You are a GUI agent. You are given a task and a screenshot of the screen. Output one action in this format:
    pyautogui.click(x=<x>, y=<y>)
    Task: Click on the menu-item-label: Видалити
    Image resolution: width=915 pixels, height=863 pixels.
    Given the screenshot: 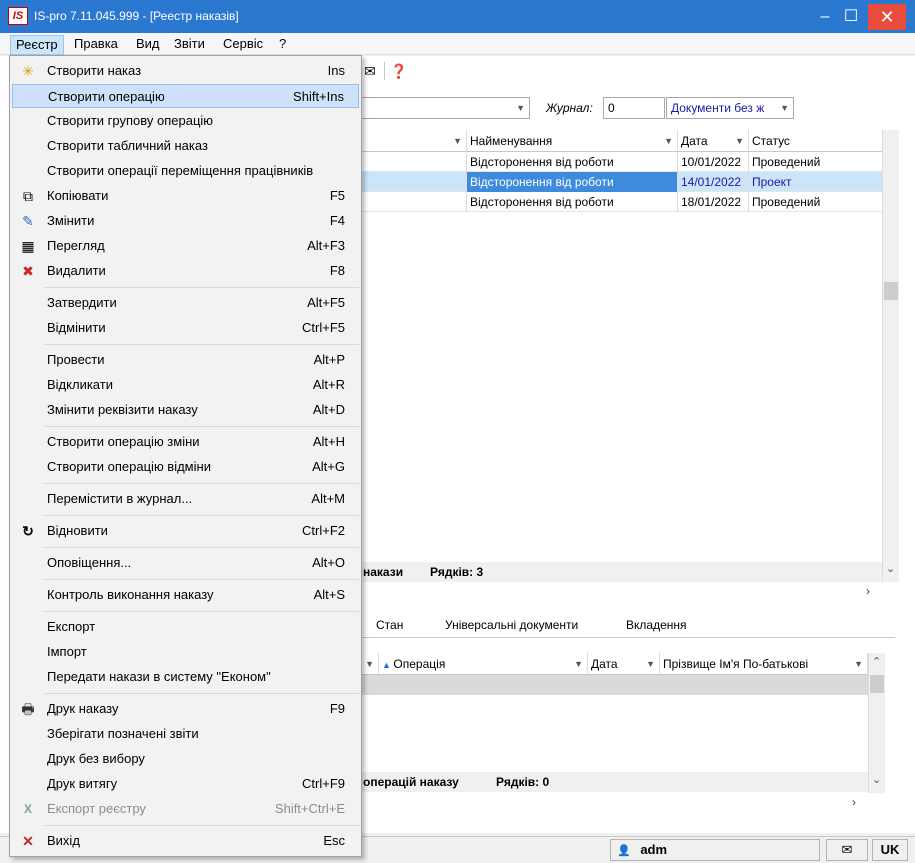 What is the action you would take?
    pyautogui.click(x=76, y=270)
    